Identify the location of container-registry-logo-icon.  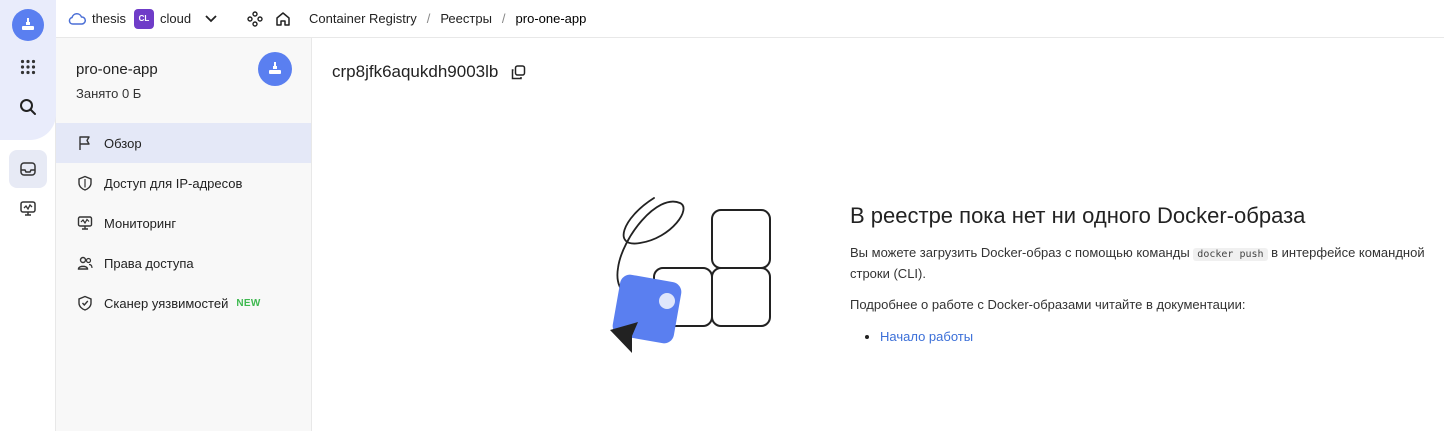
(28, 25).